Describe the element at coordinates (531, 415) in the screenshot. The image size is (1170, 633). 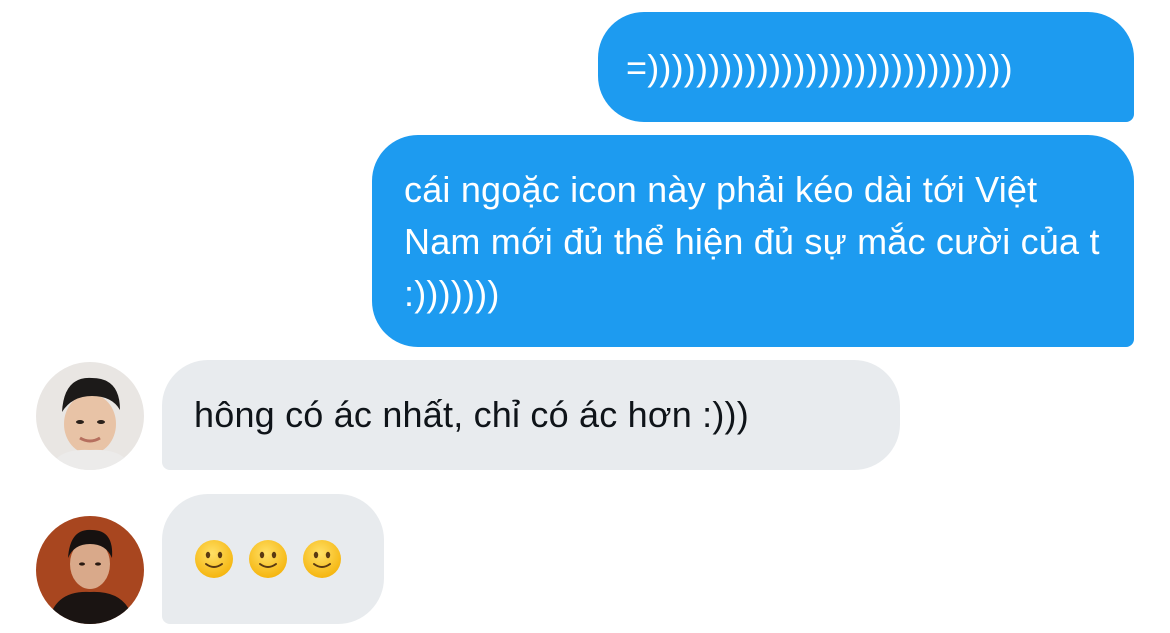
I see `received-message-bubble: hông có ác nhất, chỉ có ác hơn :)))` at that location.